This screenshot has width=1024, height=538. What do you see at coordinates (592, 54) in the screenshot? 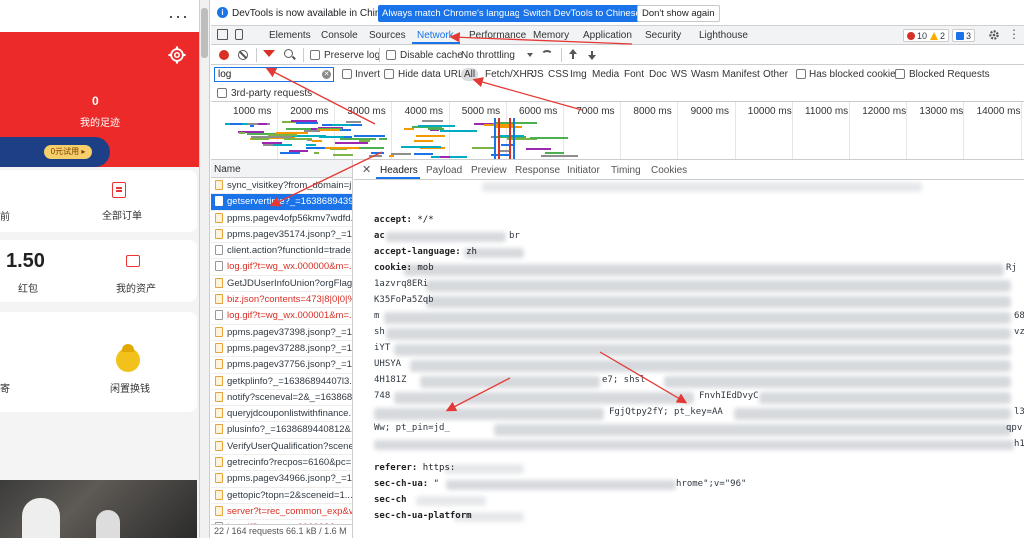
I see `export-har-icon` at bounding box center [592, 54].